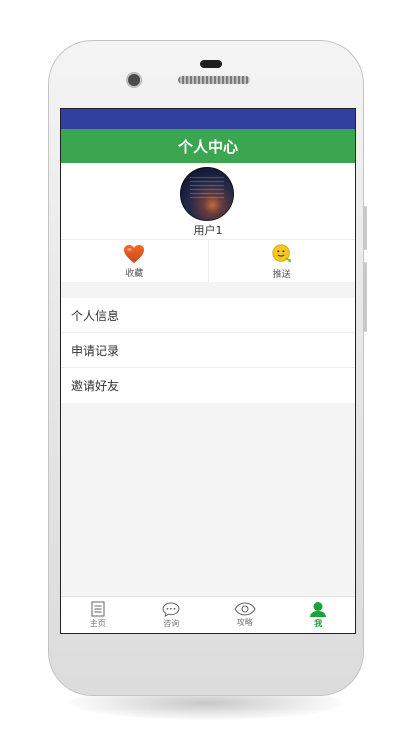  What do you see at coordinates (207, 194) in the screenshot?
I see `avatar` at bounding box center [207, 194].